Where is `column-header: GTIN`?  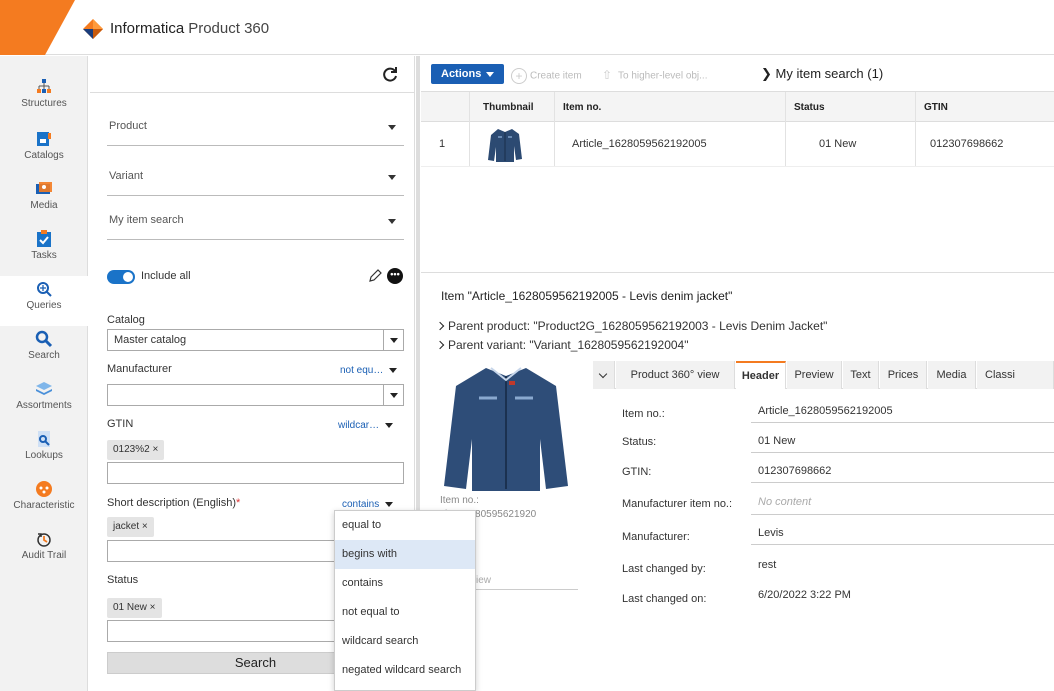 column-header: GTIN is located at coordinates (936, 107).